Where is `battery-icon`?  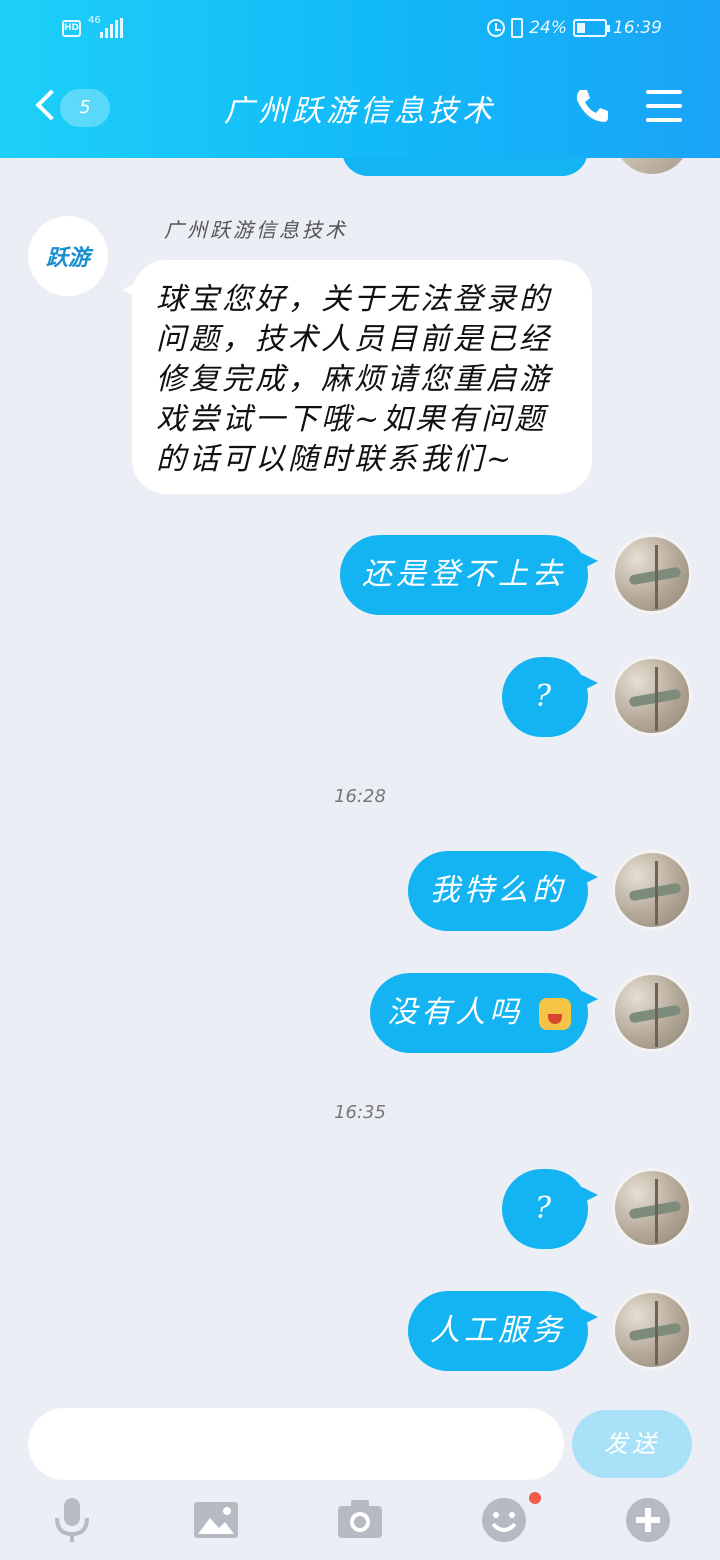 battery-icon is located at coordinates (591, 28).